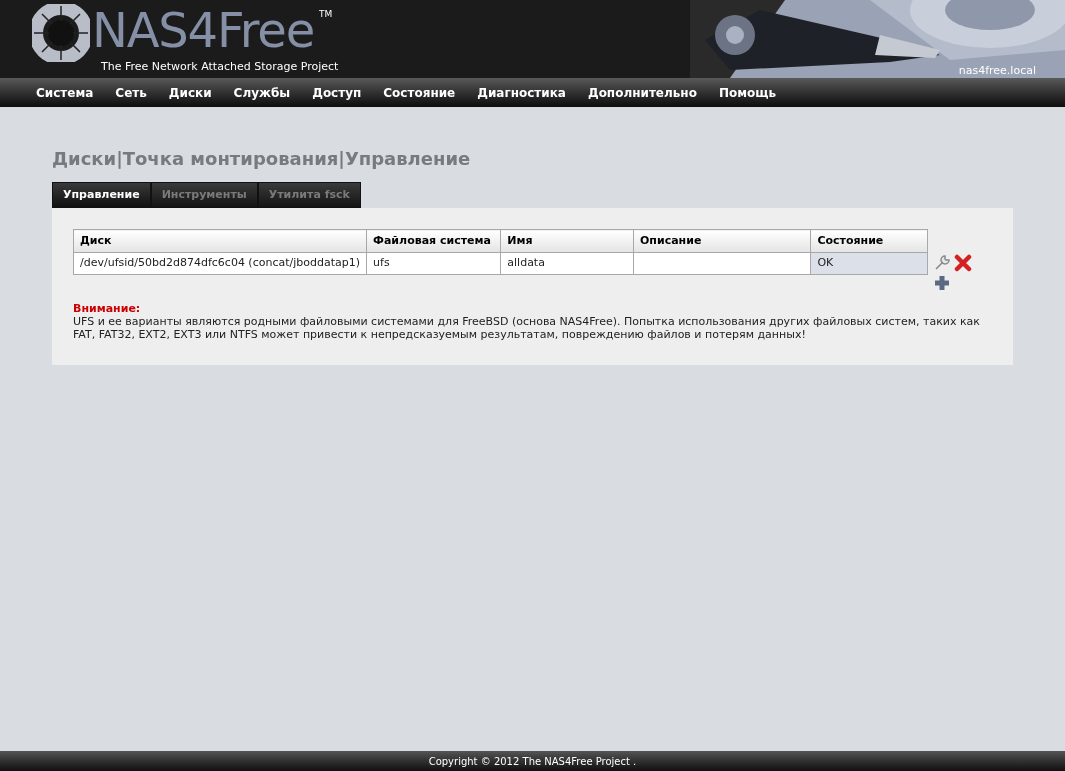 This screenshot has width=1065, height=771. Describe the element at coordinates (997, 71) in the screenshot. I see `hostname: nas4free.local` at that location.